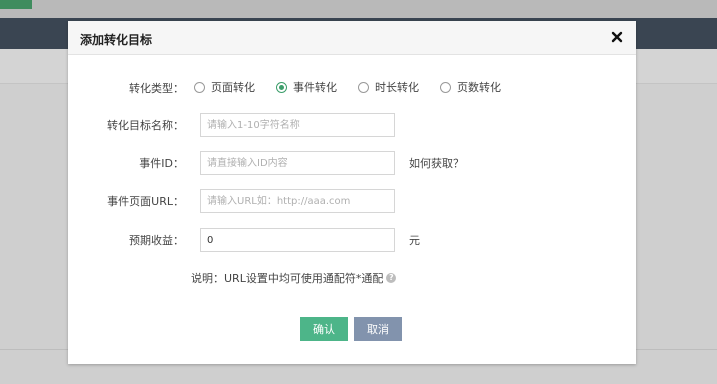  Describe the element at coordinates (617, 37) in the screenshot. I see `close-icon` at that location.